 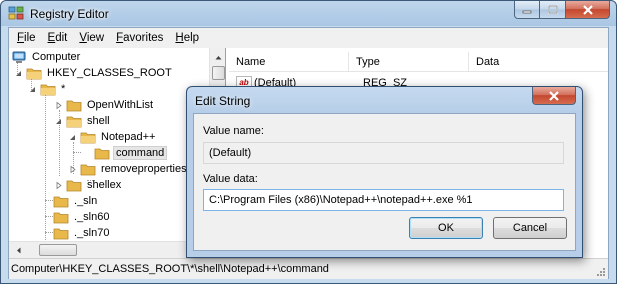 I want to click on menu-edit-label: dit, so click(x=61, y=38).